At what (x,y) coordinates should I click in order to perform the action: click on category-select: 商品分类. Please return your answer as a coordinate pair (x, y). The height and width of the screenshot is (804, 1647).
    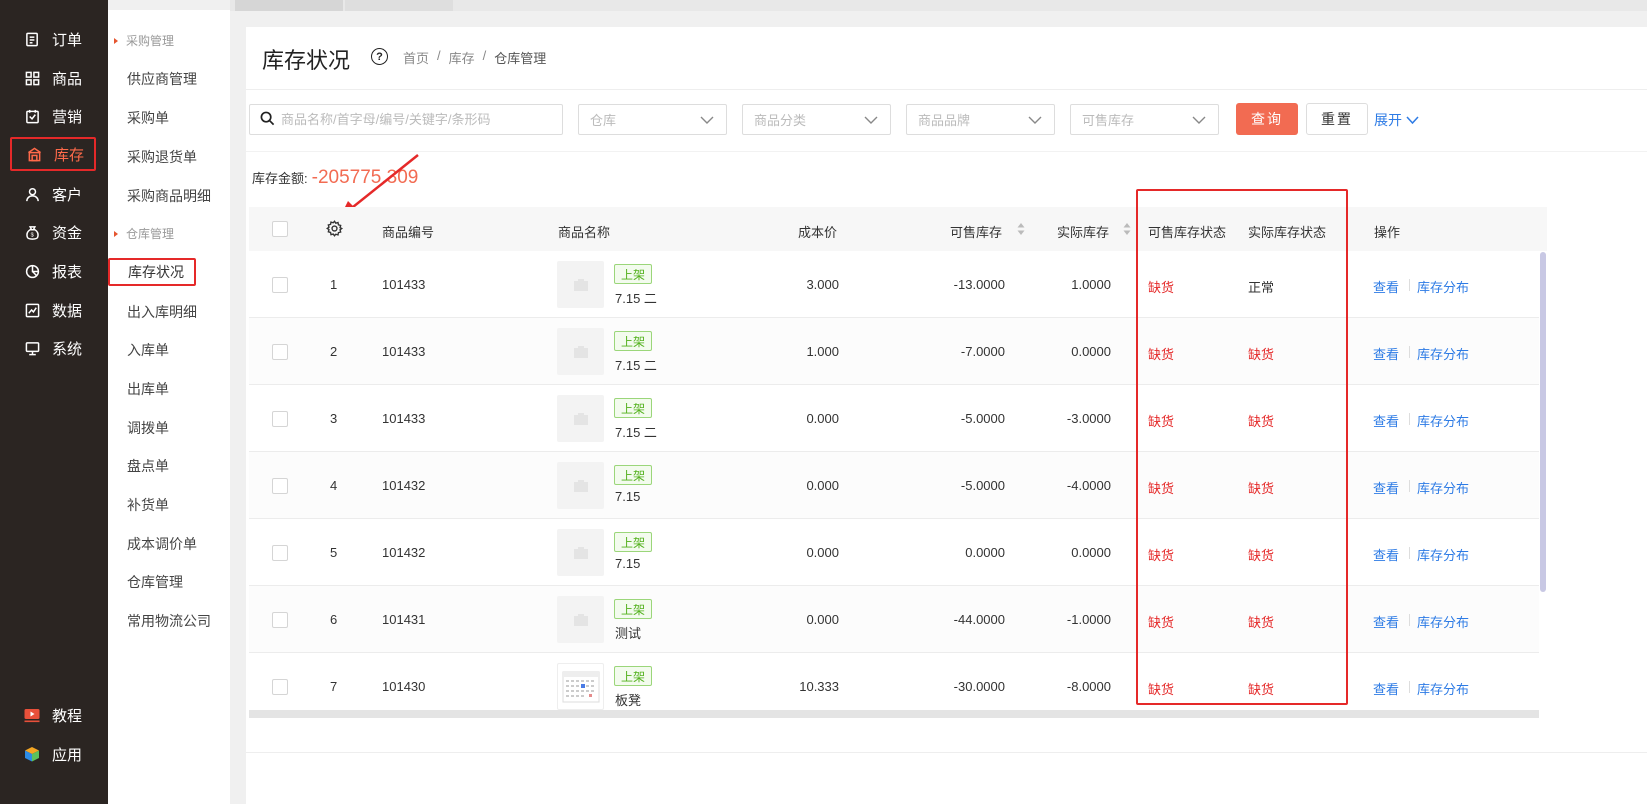
    Looking at the image, I should click on (816, 119).